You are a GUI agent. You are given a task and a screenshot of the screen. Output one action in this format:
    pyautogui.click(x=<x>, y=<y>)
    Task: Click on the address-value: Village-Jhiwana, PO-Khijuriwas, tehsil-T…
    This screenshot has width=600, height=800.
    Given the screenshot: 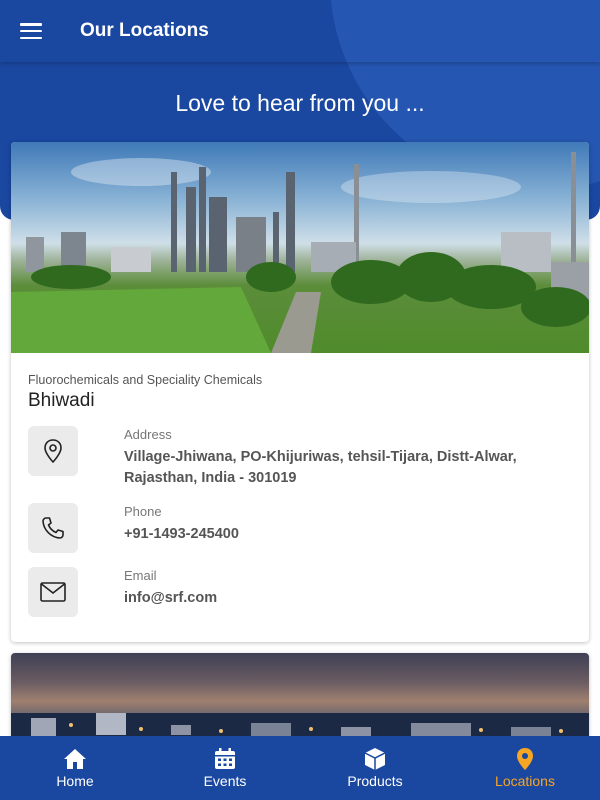 What is the action you would take?
    pyautogui.click(x=320, y=467)
    